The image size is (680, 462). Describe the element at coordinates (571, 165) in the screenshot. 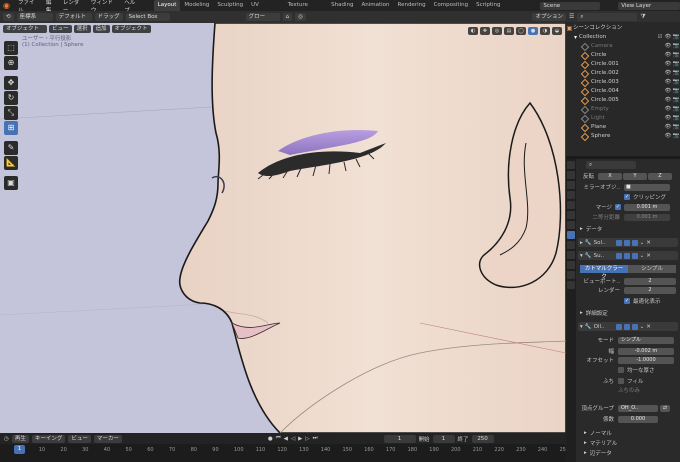

I see `tool-tab-icon` at that location.